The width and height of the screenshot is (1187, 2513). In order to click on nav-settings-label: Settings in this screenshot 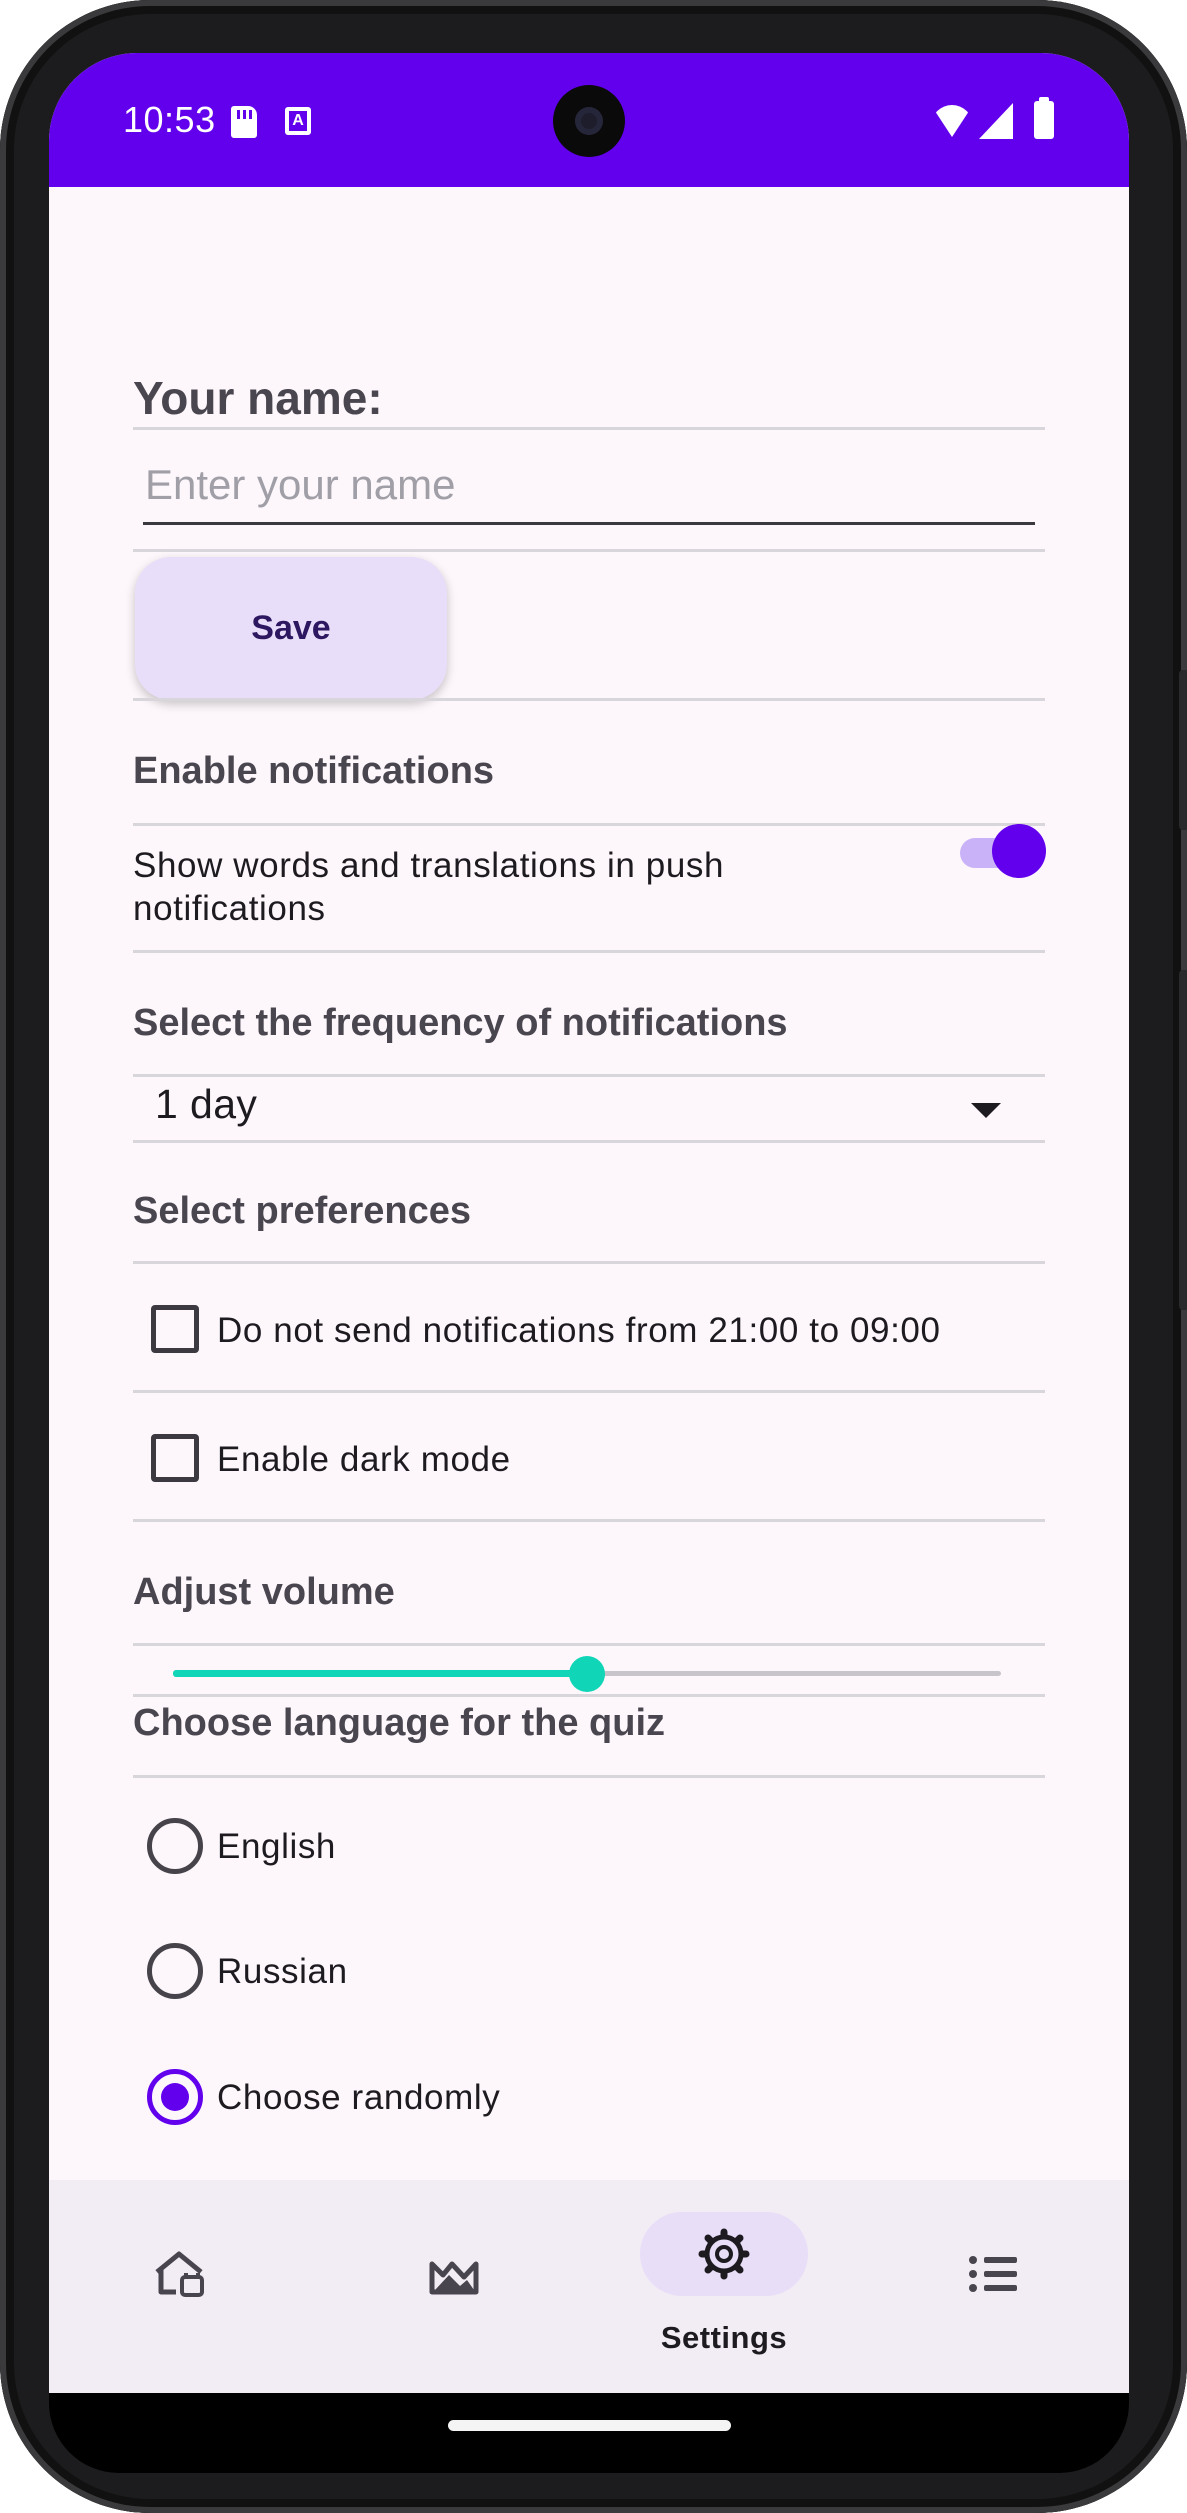, I will do `click(724, 2337)`.